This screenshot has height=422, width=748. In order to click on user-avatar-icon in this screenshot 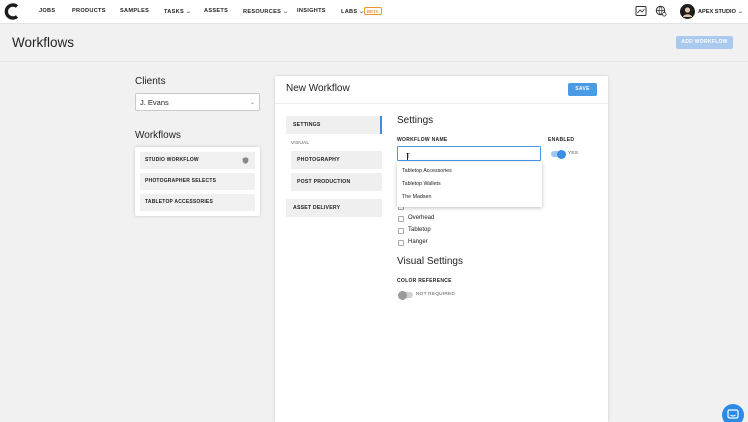, I will do `click(687, 12)`.